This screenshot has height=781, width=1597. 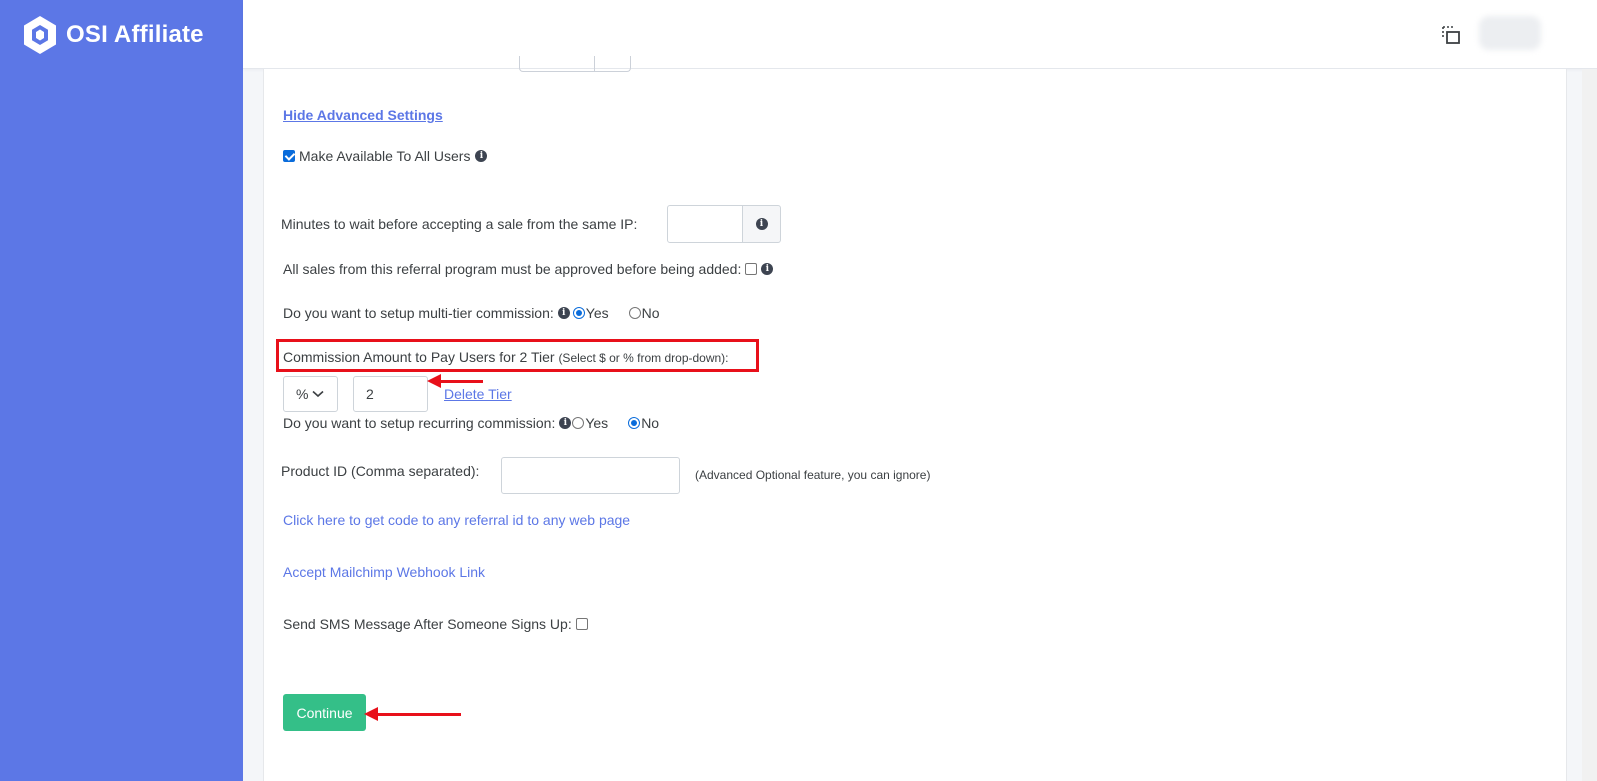 What do you see at coordinates (427, 624) in the screenshot?
I see `sms-label: Send SMS Message After Someone Signs Up:` at bounding box center [427, 624].